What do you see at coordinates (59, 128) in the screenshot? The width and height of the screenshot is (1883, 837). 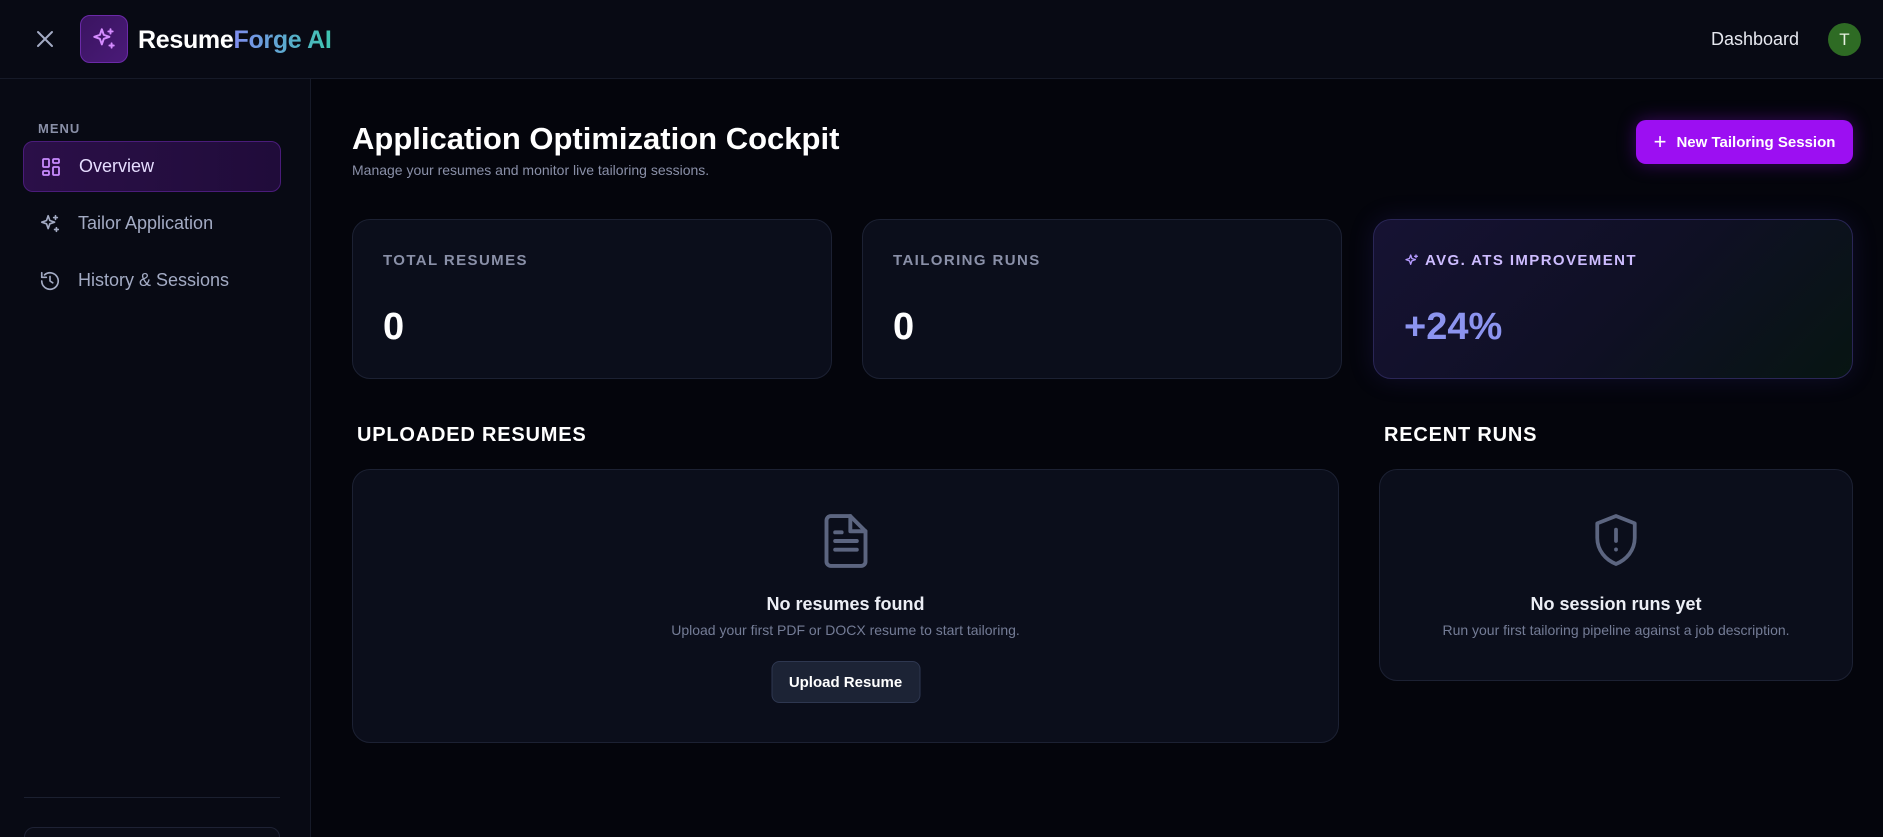 I see `menu-label: MENU` at bounding box center [59, 128].